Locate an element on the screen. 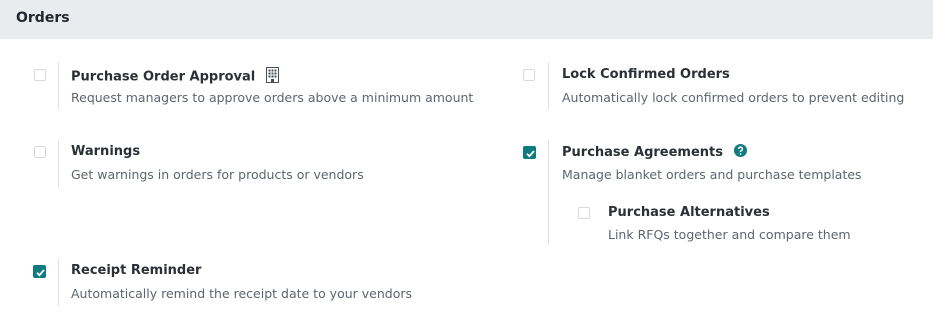 The width and height of the screenshot is (933, 318). purchase-agreements-checkbox is located at coordinates (529, 152).